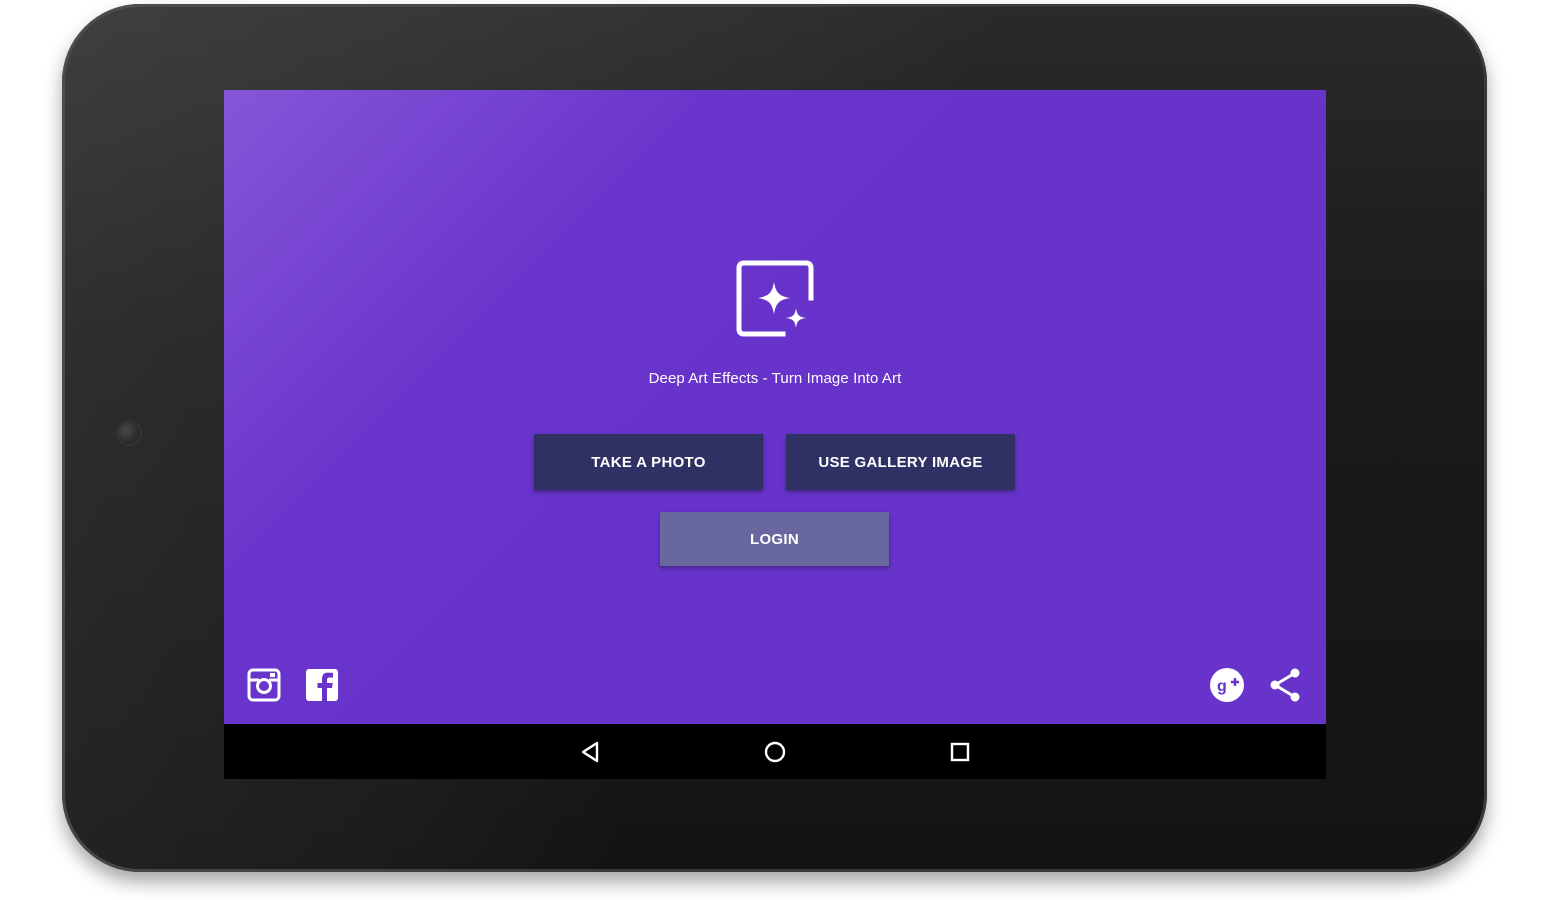  What do you see at coordinates (648, 462) in the screenshot?
I see `take-photo-button: TAKE A PHOTO` at bounding box center [648, 462].